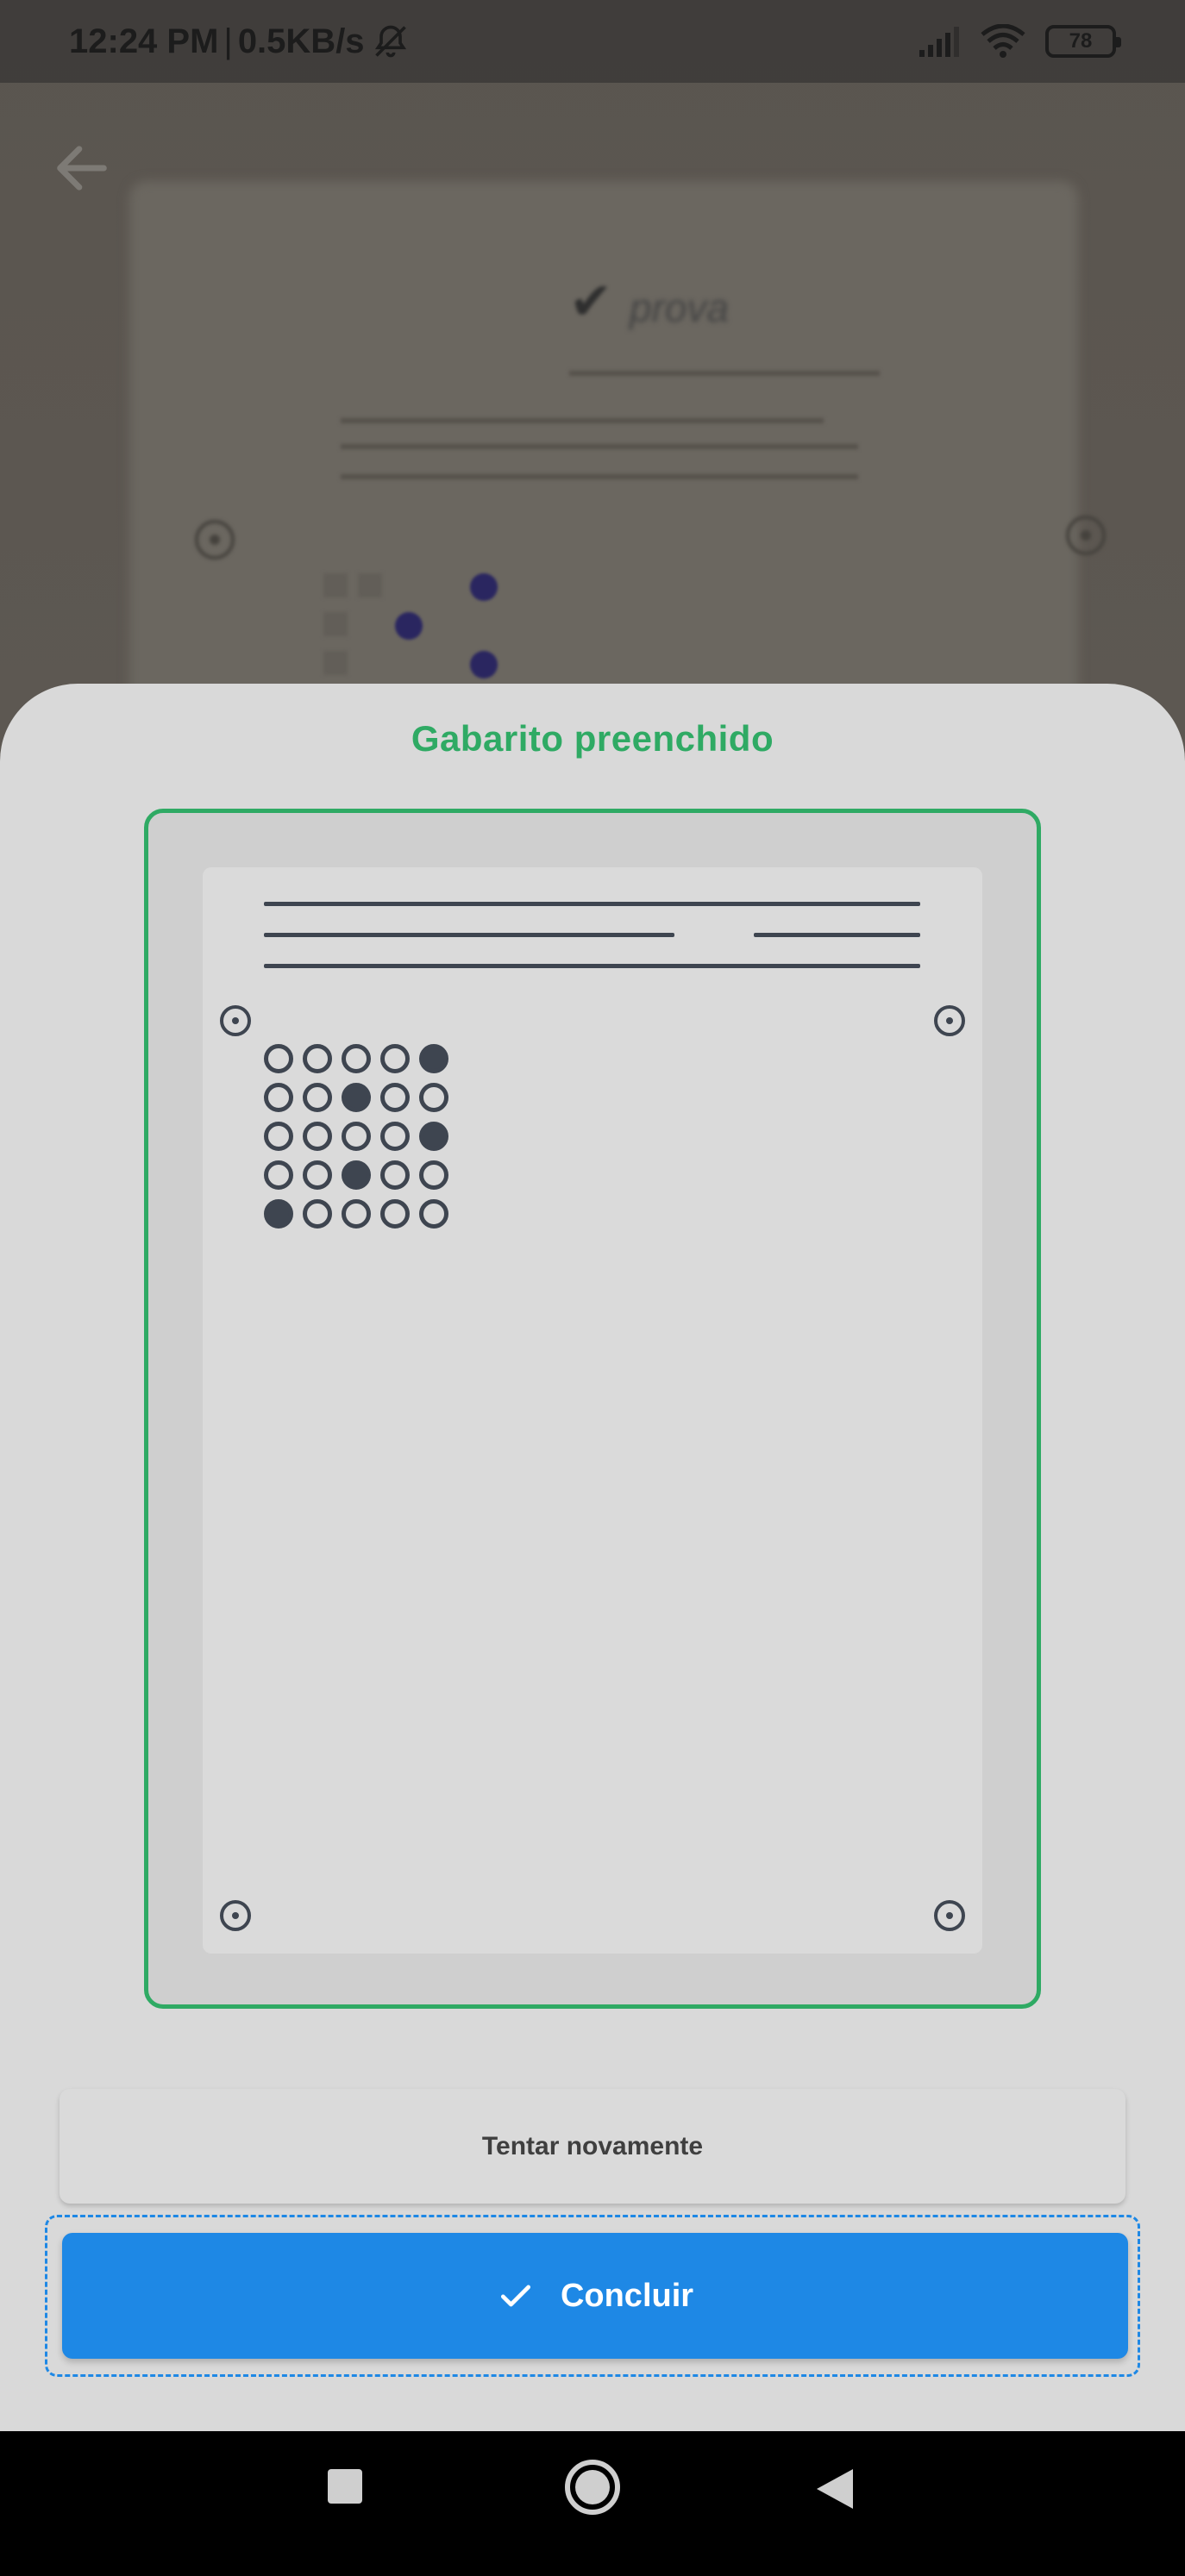 Image resolution: width=1185 pixels, height=2576 pixels. What do you see at coordinates (592, 739) in the screenshot?
I see `sheet-title: Gabarito preenchido` at bounding box center [592, 739].